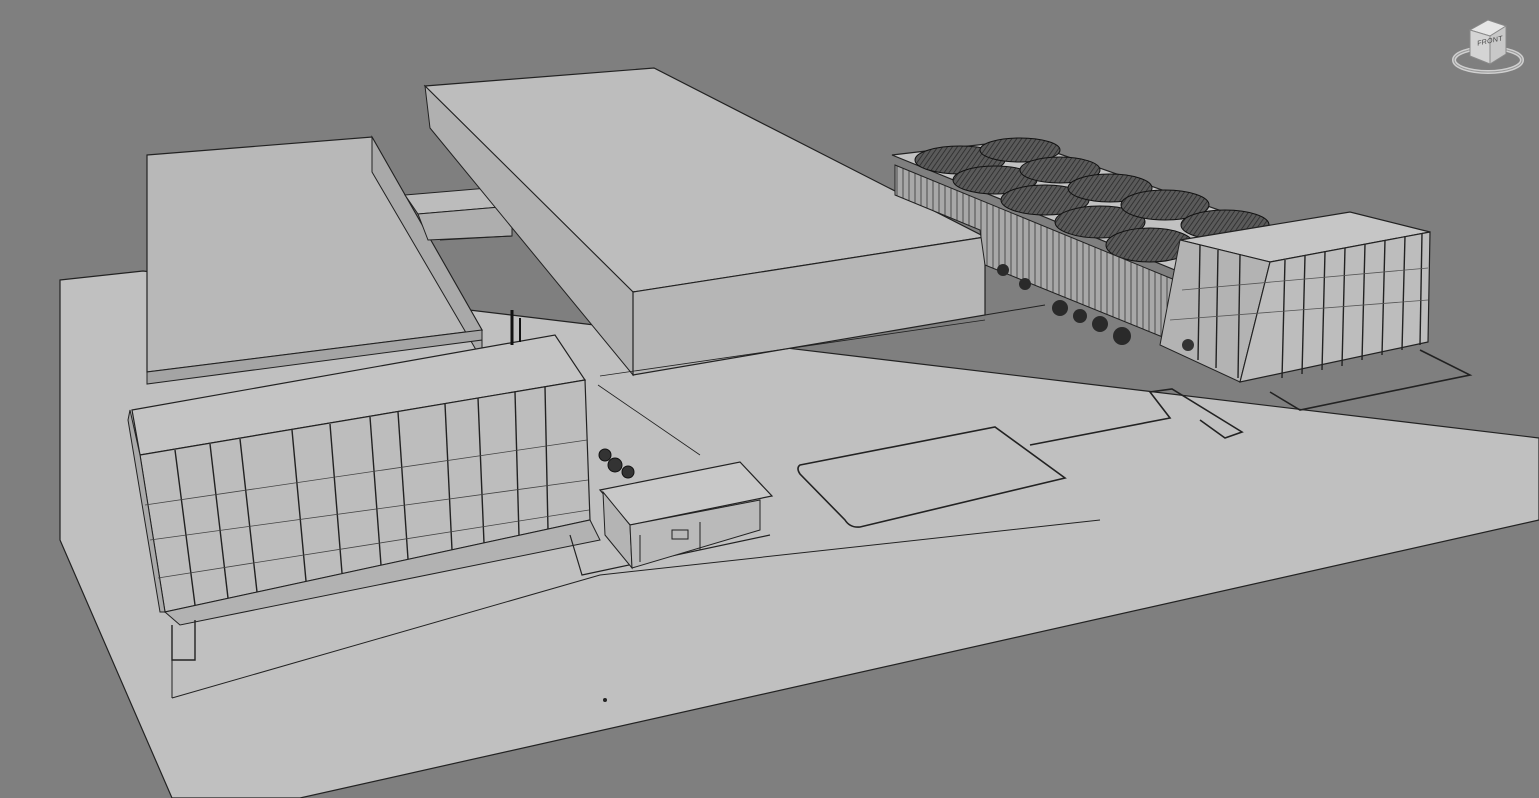 The height and width of the screenshot is (798, 1539). Describe the element at coordinates (314, 260) in the screenshot. I see `massing-block-left` at that location.